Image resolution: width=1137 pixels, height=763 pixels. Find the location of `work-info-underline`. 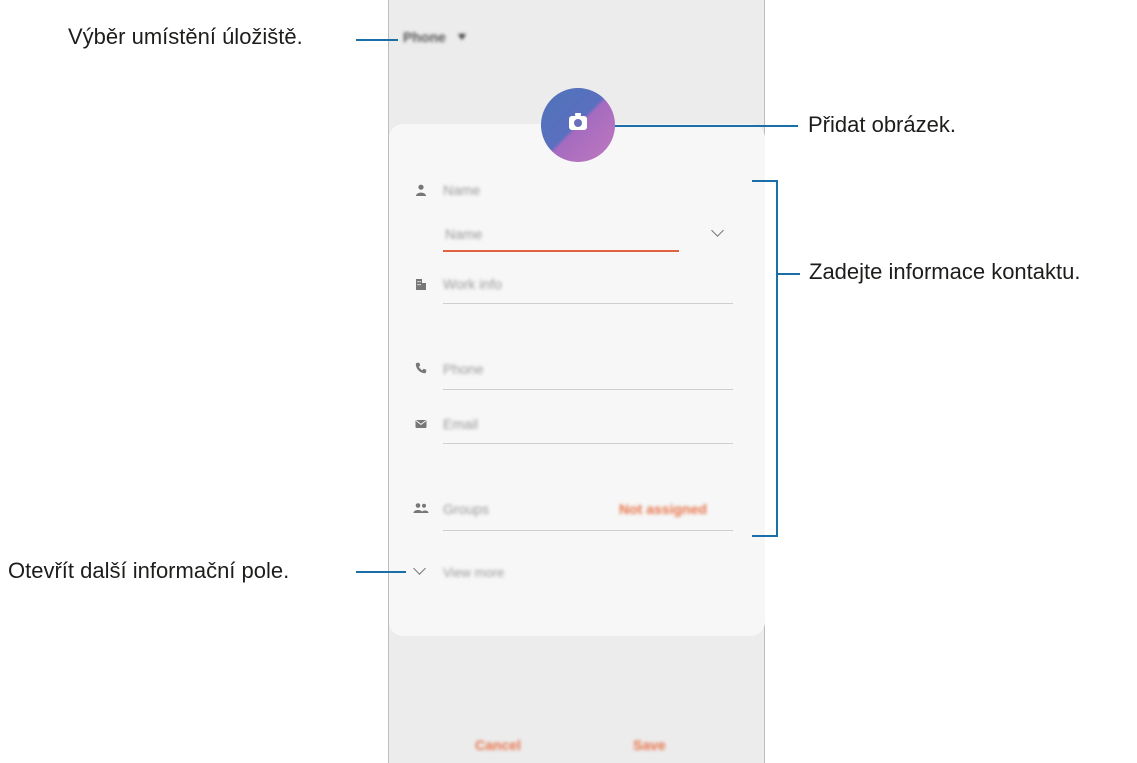

work-info-underline is located at coordinates (588, 303).